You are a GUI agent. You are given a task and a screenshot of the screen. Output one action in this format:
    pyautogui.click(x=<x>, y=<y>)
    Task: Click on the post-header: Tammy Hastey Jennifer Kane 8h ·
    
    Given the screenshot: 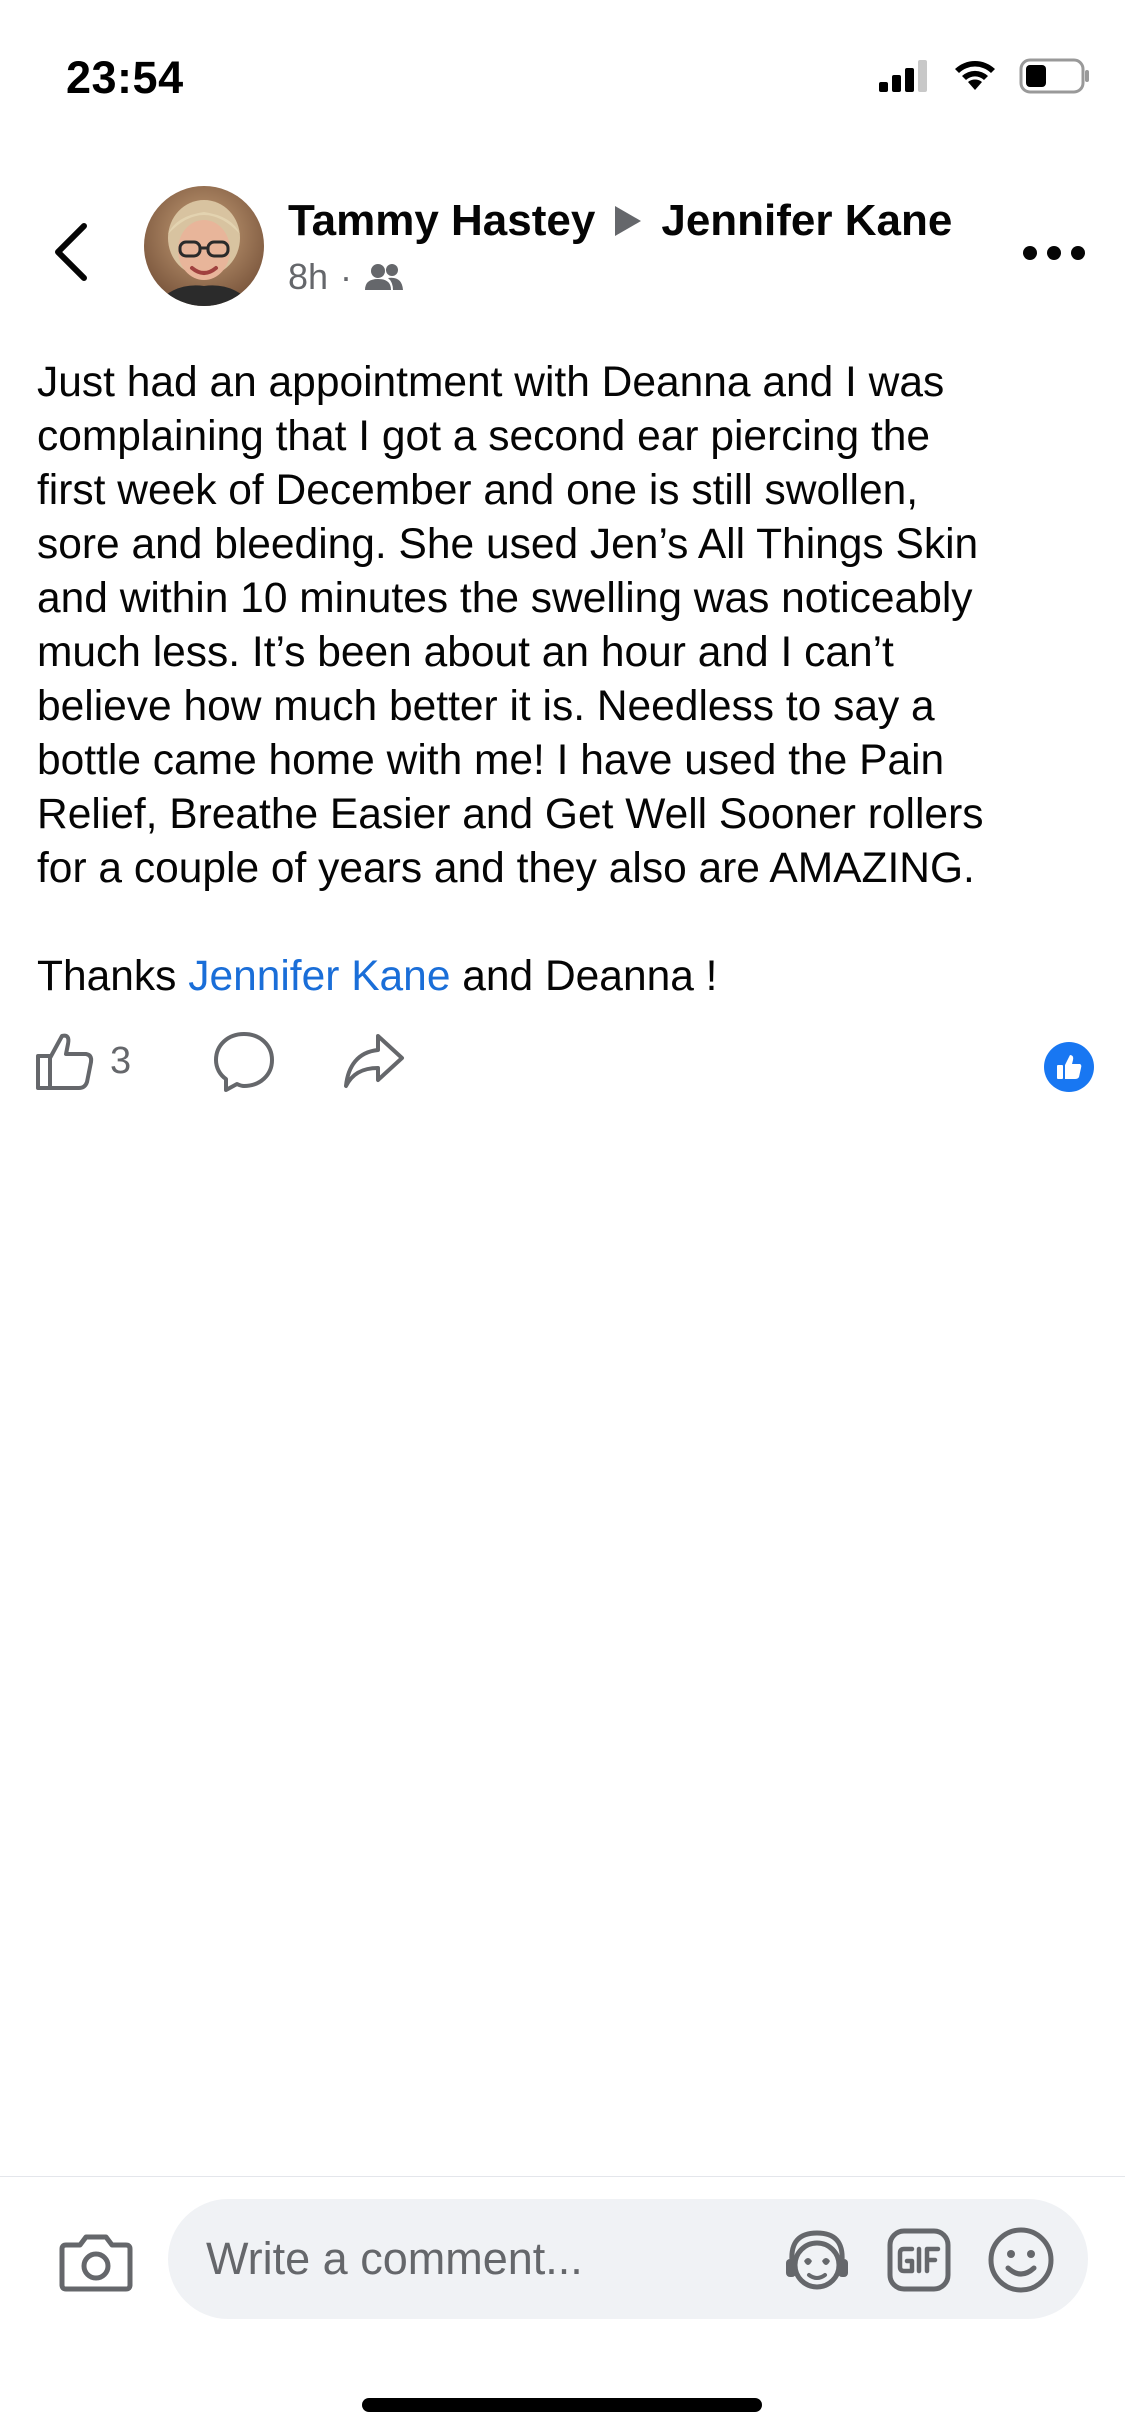 What is the action you would take?
    pyautogui.click(x=562, y=250)
    